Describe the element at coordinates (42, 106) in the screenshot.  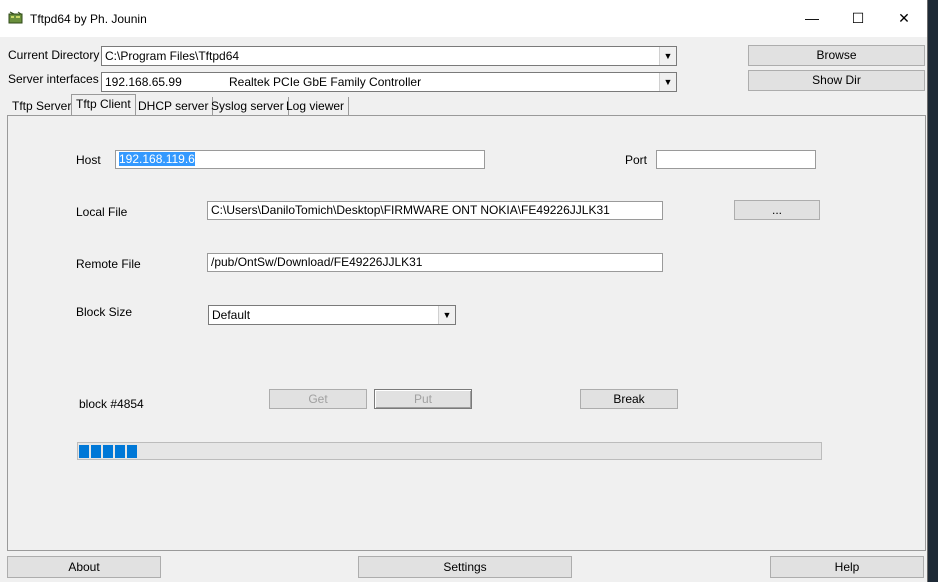
I see `tab-tftp-server: Tftp Server` at that location.